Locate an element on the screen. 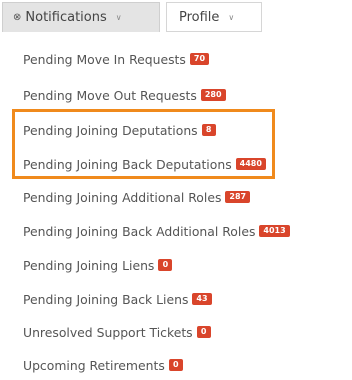  tab-profile: Profile ∨ is located at coordinates (214, 17).